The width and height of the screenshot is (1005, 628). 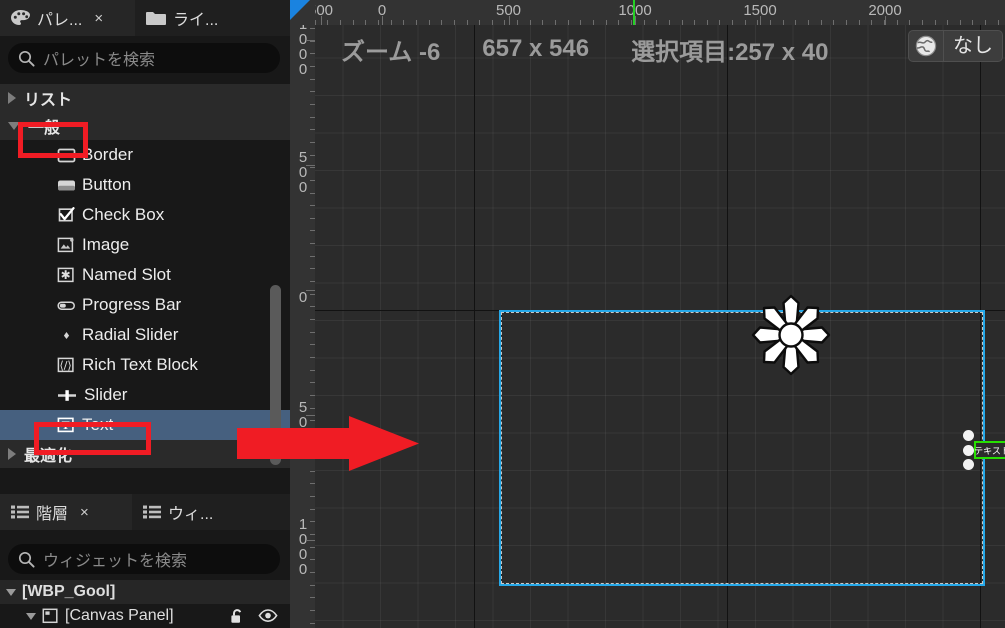 What do you see at coordinates (20, 18) in the screenshot?
I see `palette-icon` at bounding box center [20, 18].